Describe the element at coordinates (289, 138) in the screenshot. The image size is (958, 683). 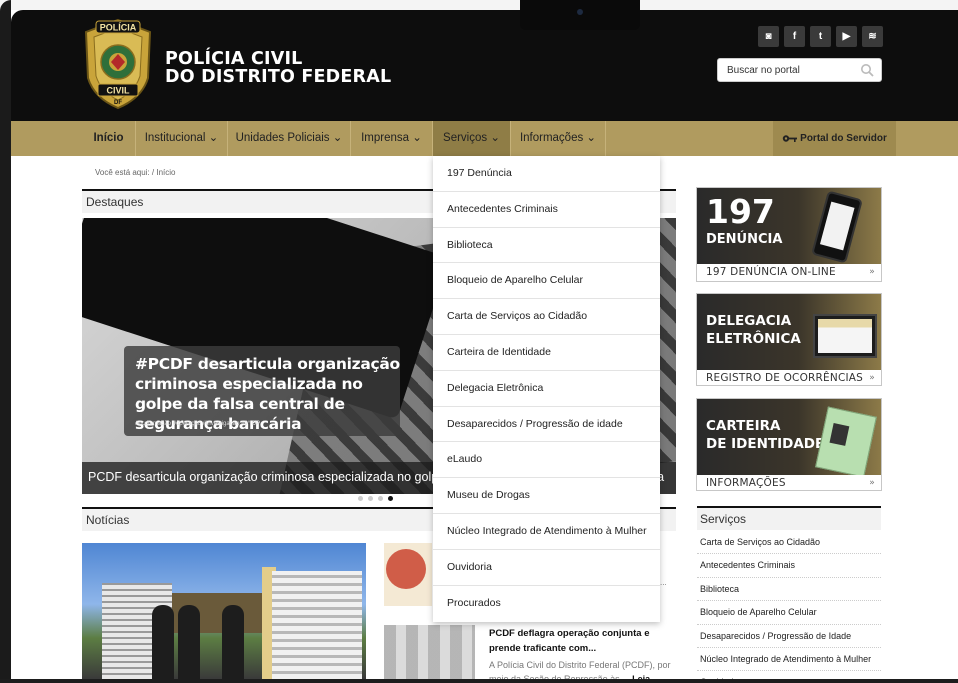
I see `nav-item-unidades-policiais: Unidades Policiais ⌄` at that location.